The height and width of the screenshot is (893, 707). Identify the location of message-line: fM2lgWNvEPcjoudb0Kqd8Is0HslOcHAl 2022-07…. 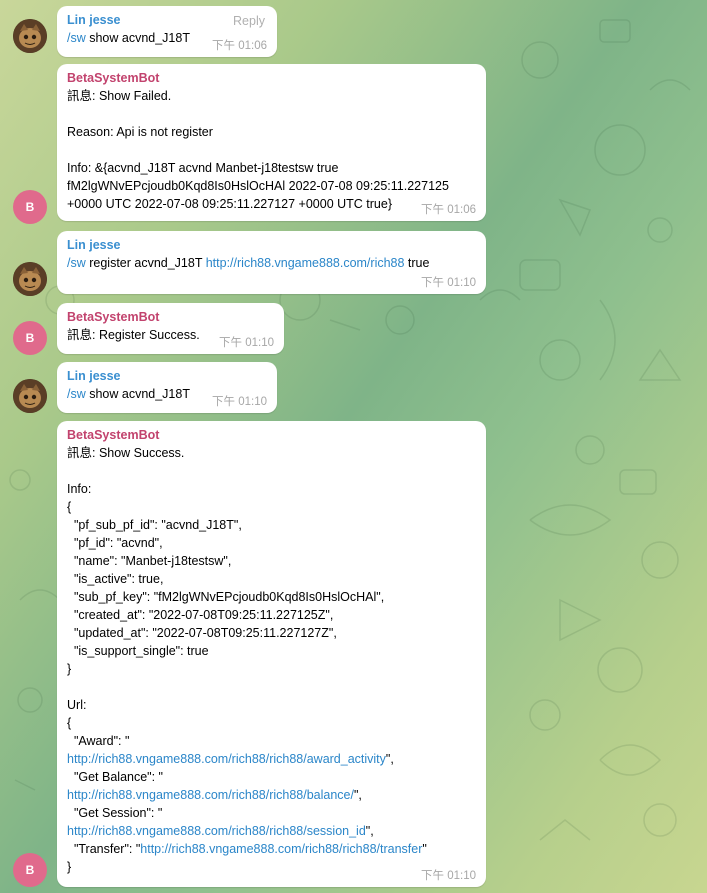
(258, 186).